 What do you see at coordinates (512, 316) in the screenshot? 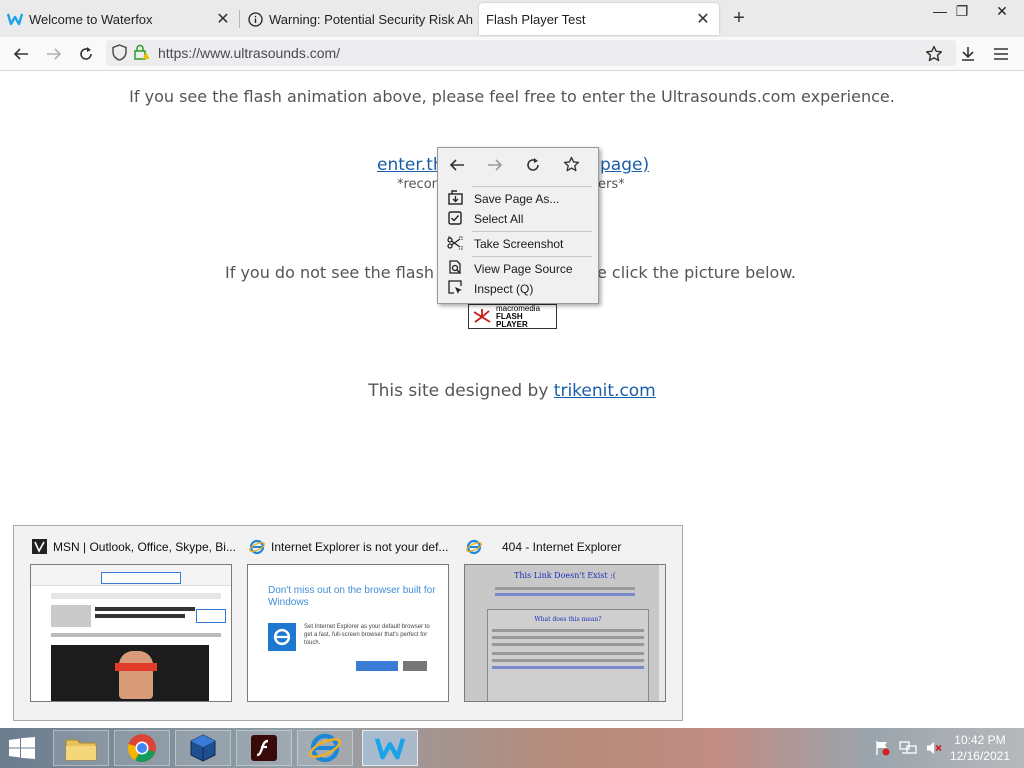
I see `flash-player-logo: macromedia FLASH PLAYER` at bounding box center [512, 316].